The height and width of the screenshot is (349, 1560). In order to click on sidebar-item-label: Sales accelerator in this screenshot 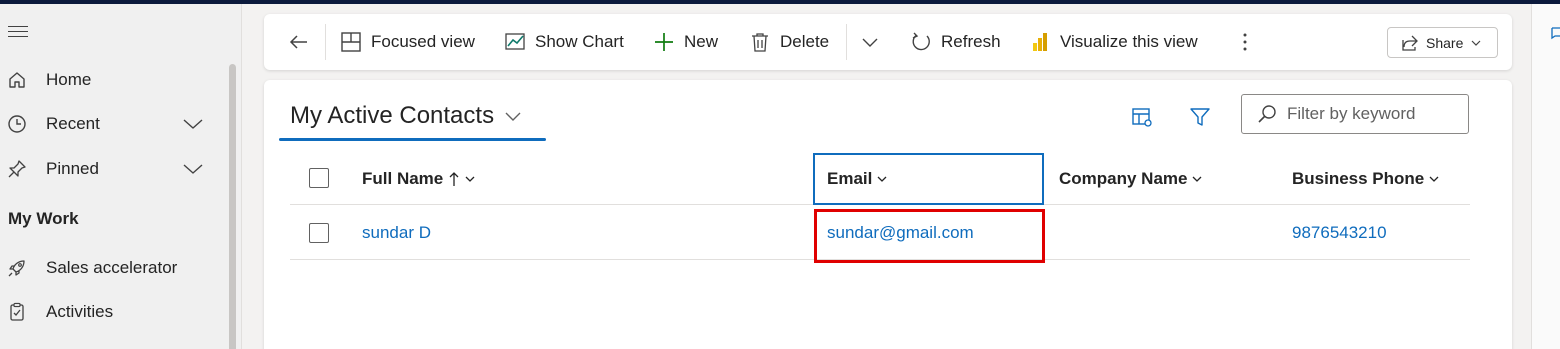, I will do `click(112, 267)`.